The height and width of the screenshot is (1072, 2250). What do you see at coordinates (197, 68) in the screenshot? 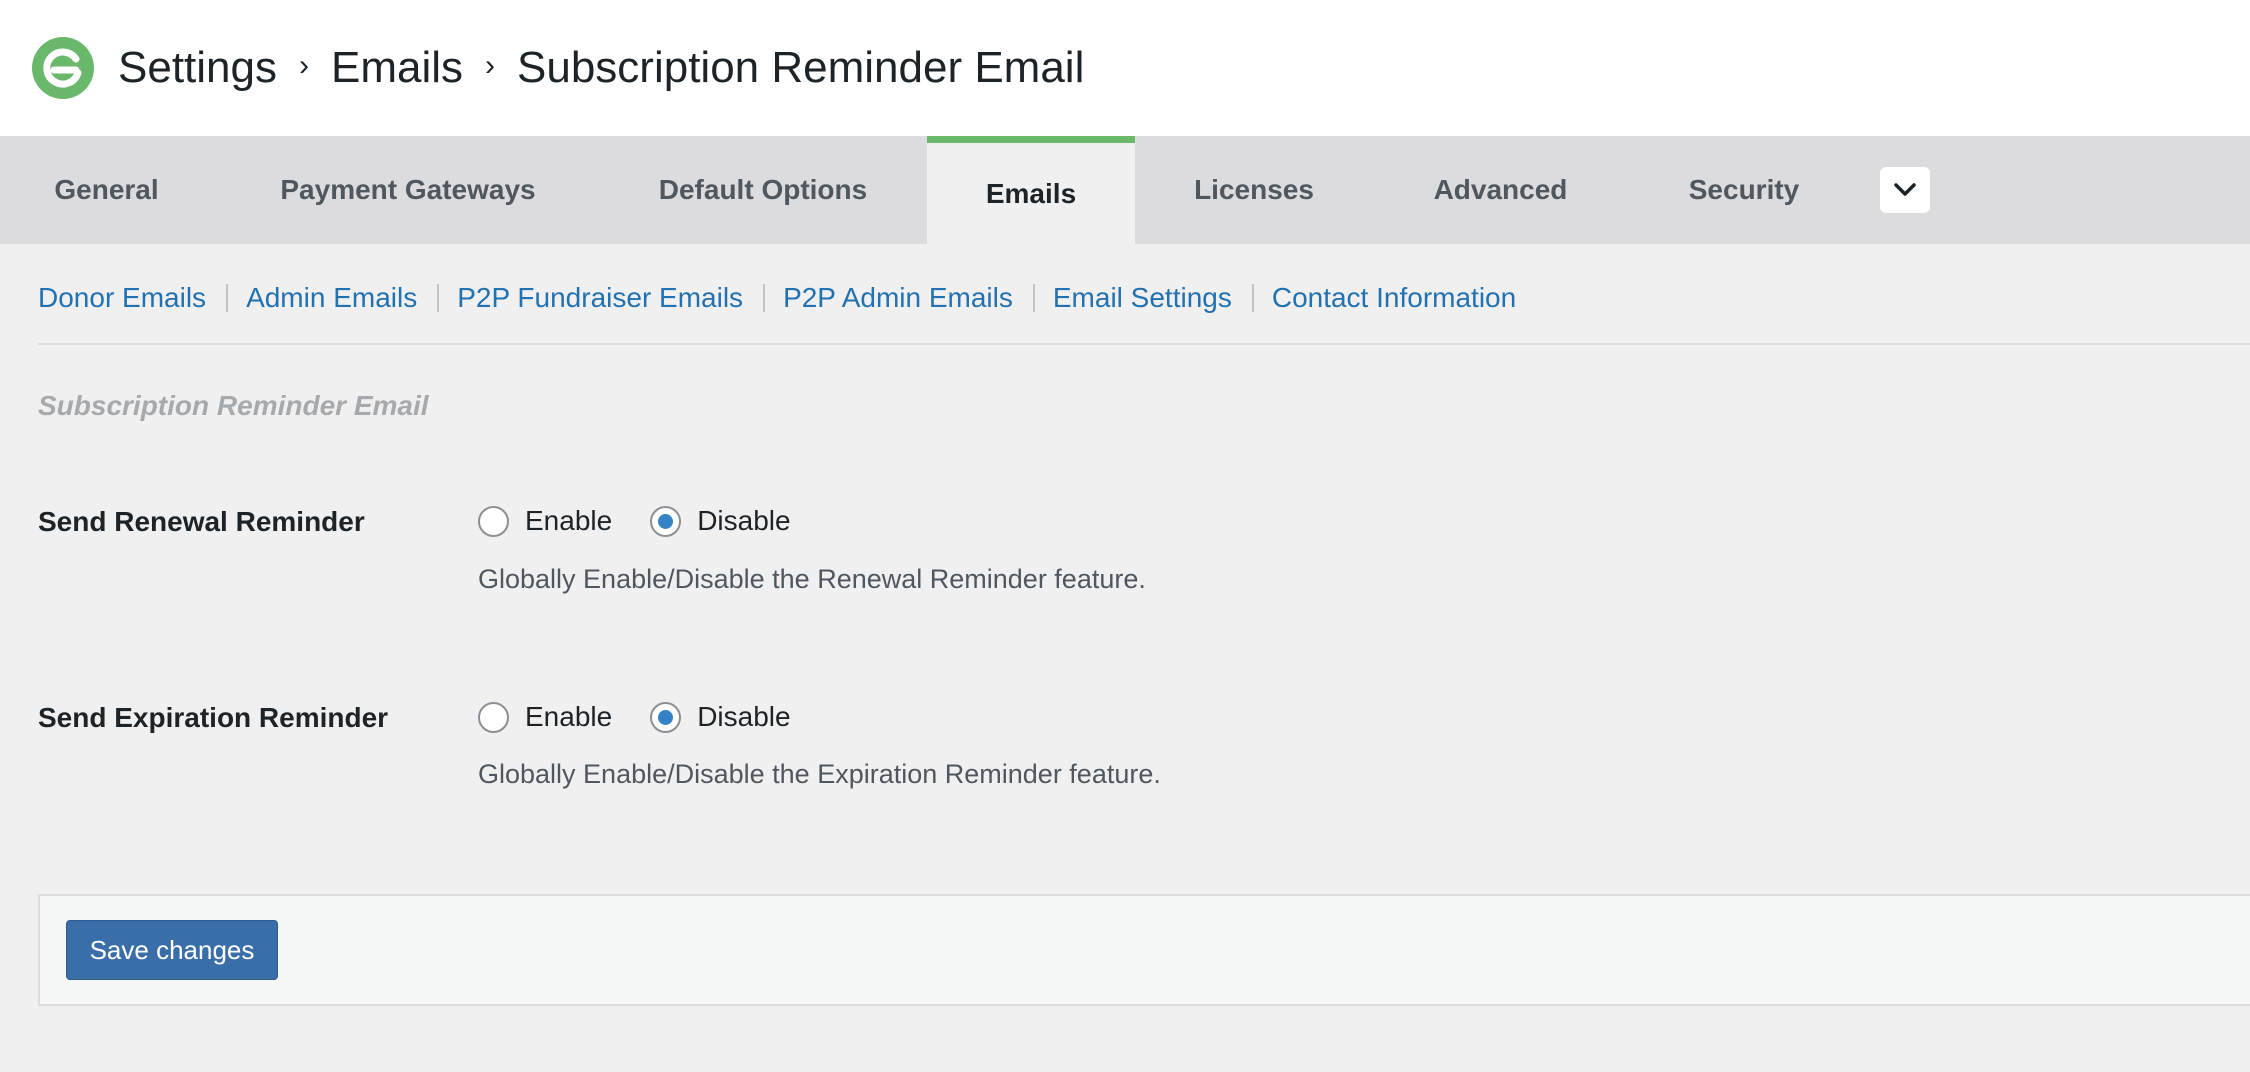
I see `breadcrumb-settings: Settings` at bounding box center [197, 68].